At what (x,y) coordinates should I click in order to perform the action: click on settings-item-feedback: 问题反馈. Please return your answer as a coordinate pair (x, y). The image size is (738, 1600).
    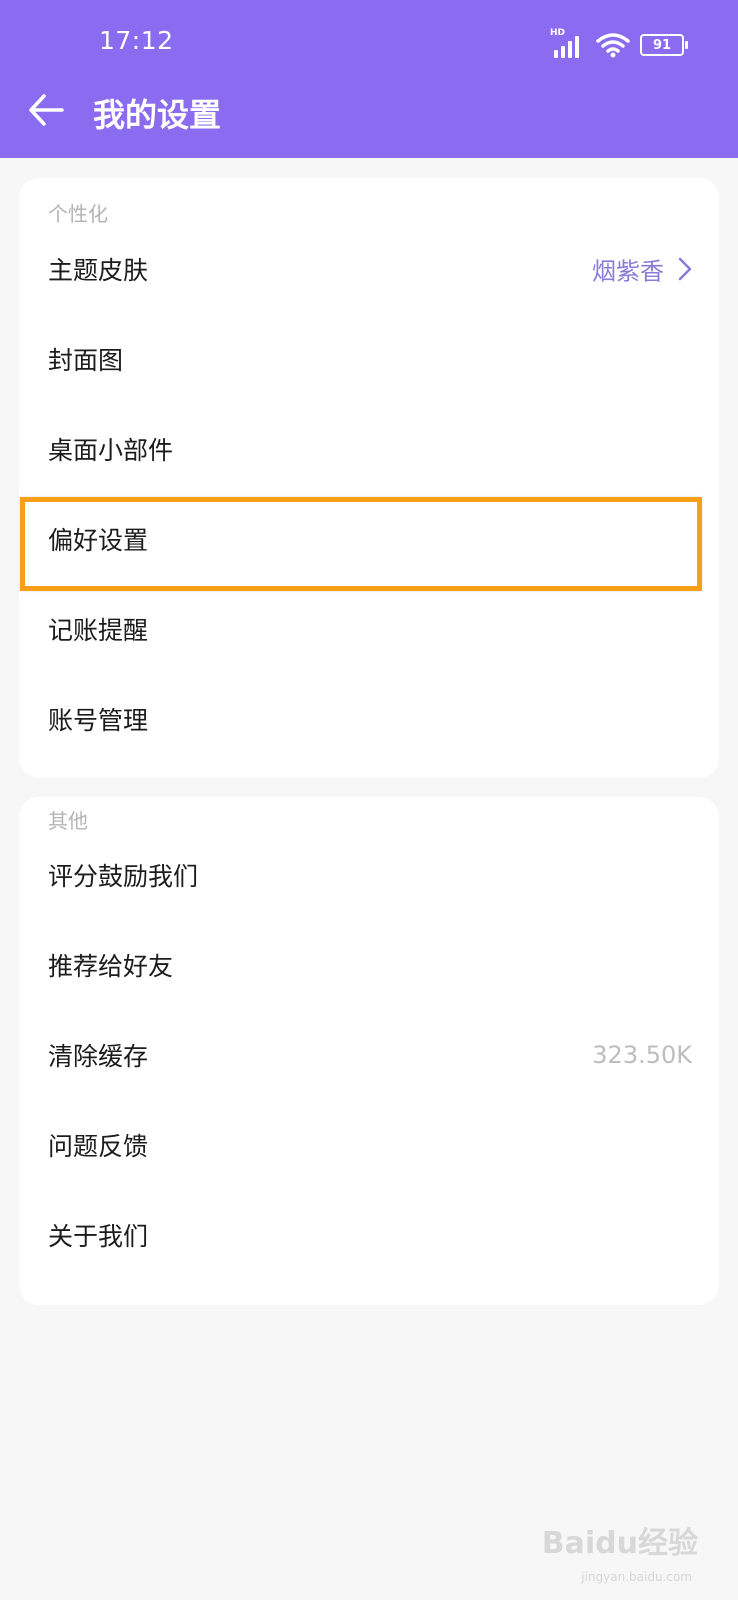
    Looking at the image, I should click on (369, 1145).